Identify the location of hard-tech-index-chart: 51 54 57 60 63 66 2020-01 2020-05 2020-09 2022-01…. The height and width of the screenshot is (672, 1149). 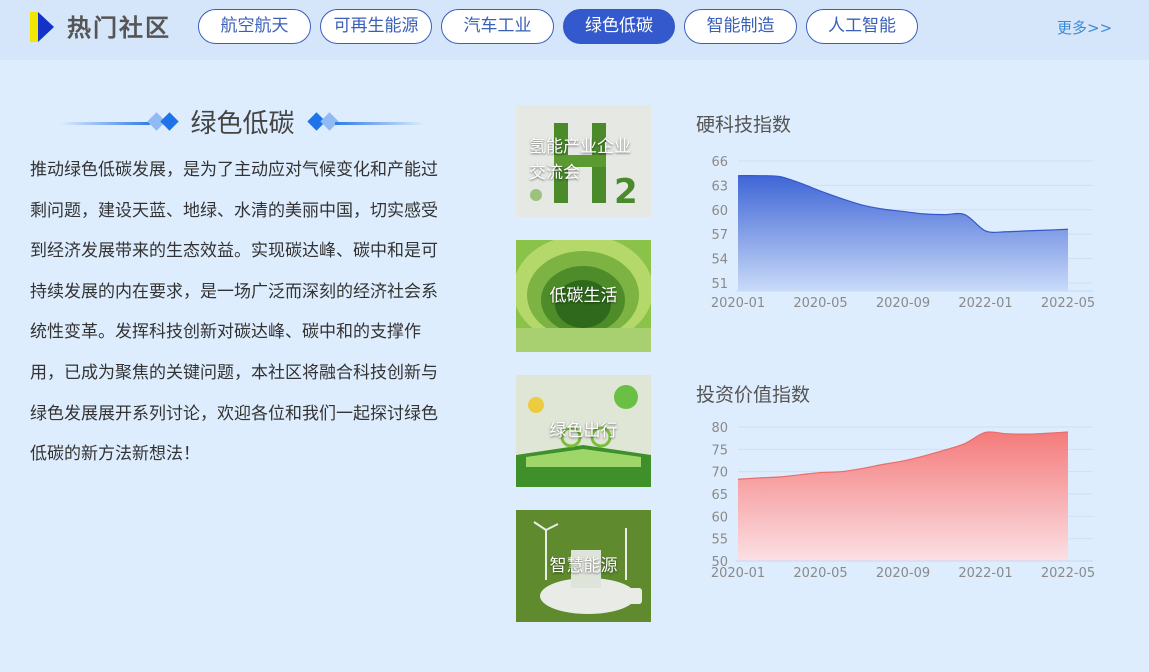
(903, 233).